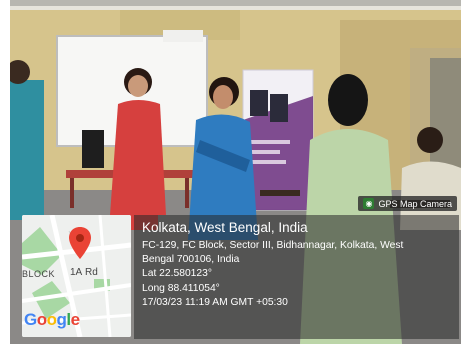 Image resolution: width=461 pixels, height=344 pixels. Describe the element at coordinates (415, 203) in the screenshot. I see `badge-label: GPS Map Camera` at that location.